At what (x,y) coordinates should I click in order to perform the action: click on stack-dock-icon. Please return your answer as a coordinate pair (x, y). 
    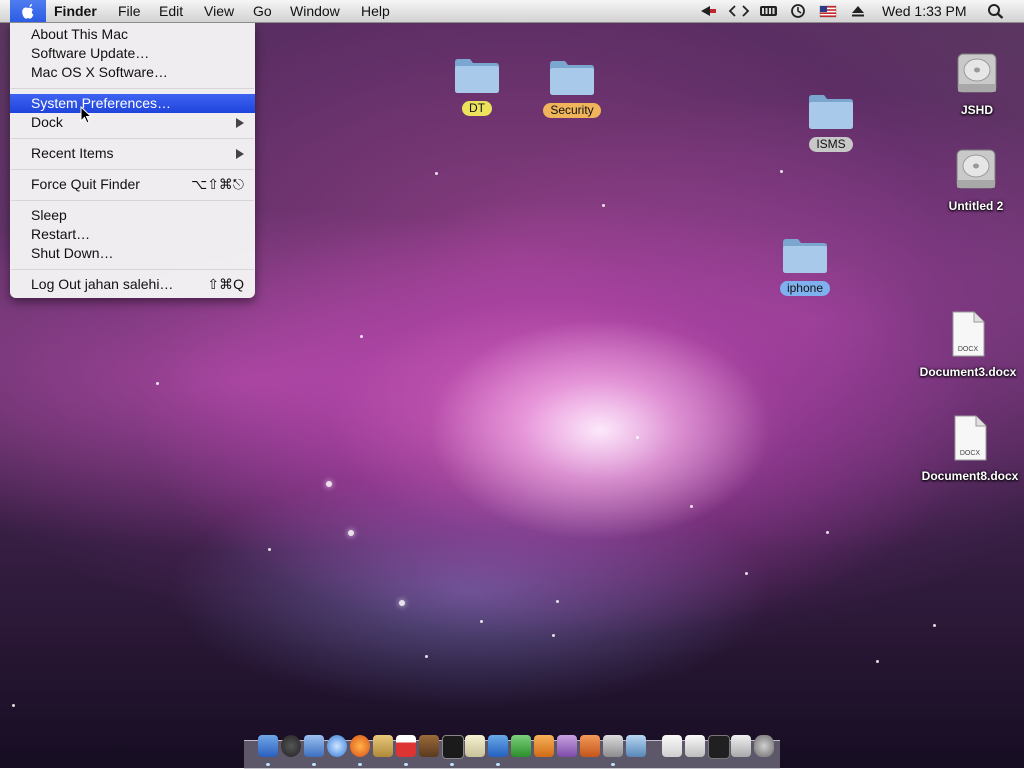
    Looking at the image, I should click on (719, 747).